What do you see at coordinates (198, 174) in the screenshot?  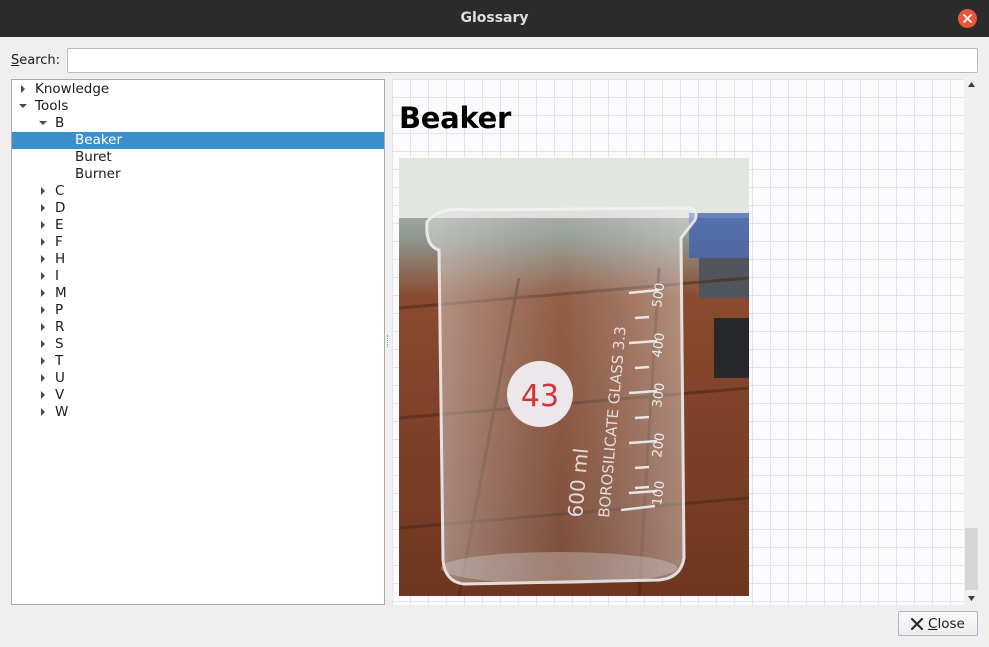 I see `tree-item-burner: Burner` at bounding box center [198, 174].